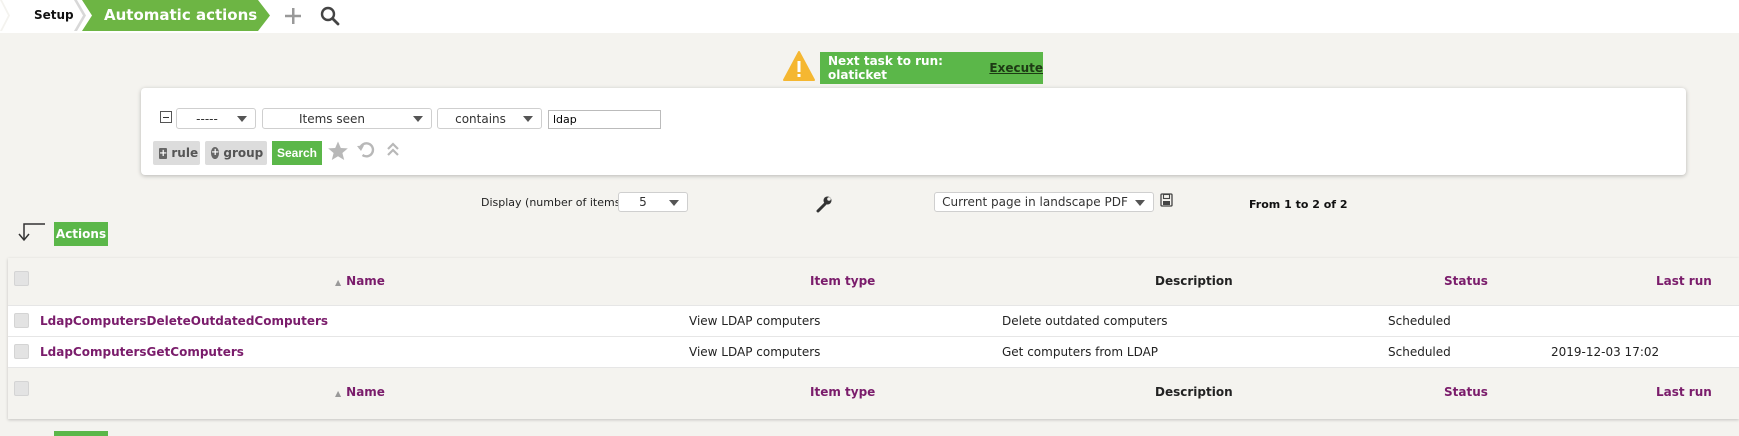  I want to click on column-last-run-footer: Last run, so click(1684, 392).